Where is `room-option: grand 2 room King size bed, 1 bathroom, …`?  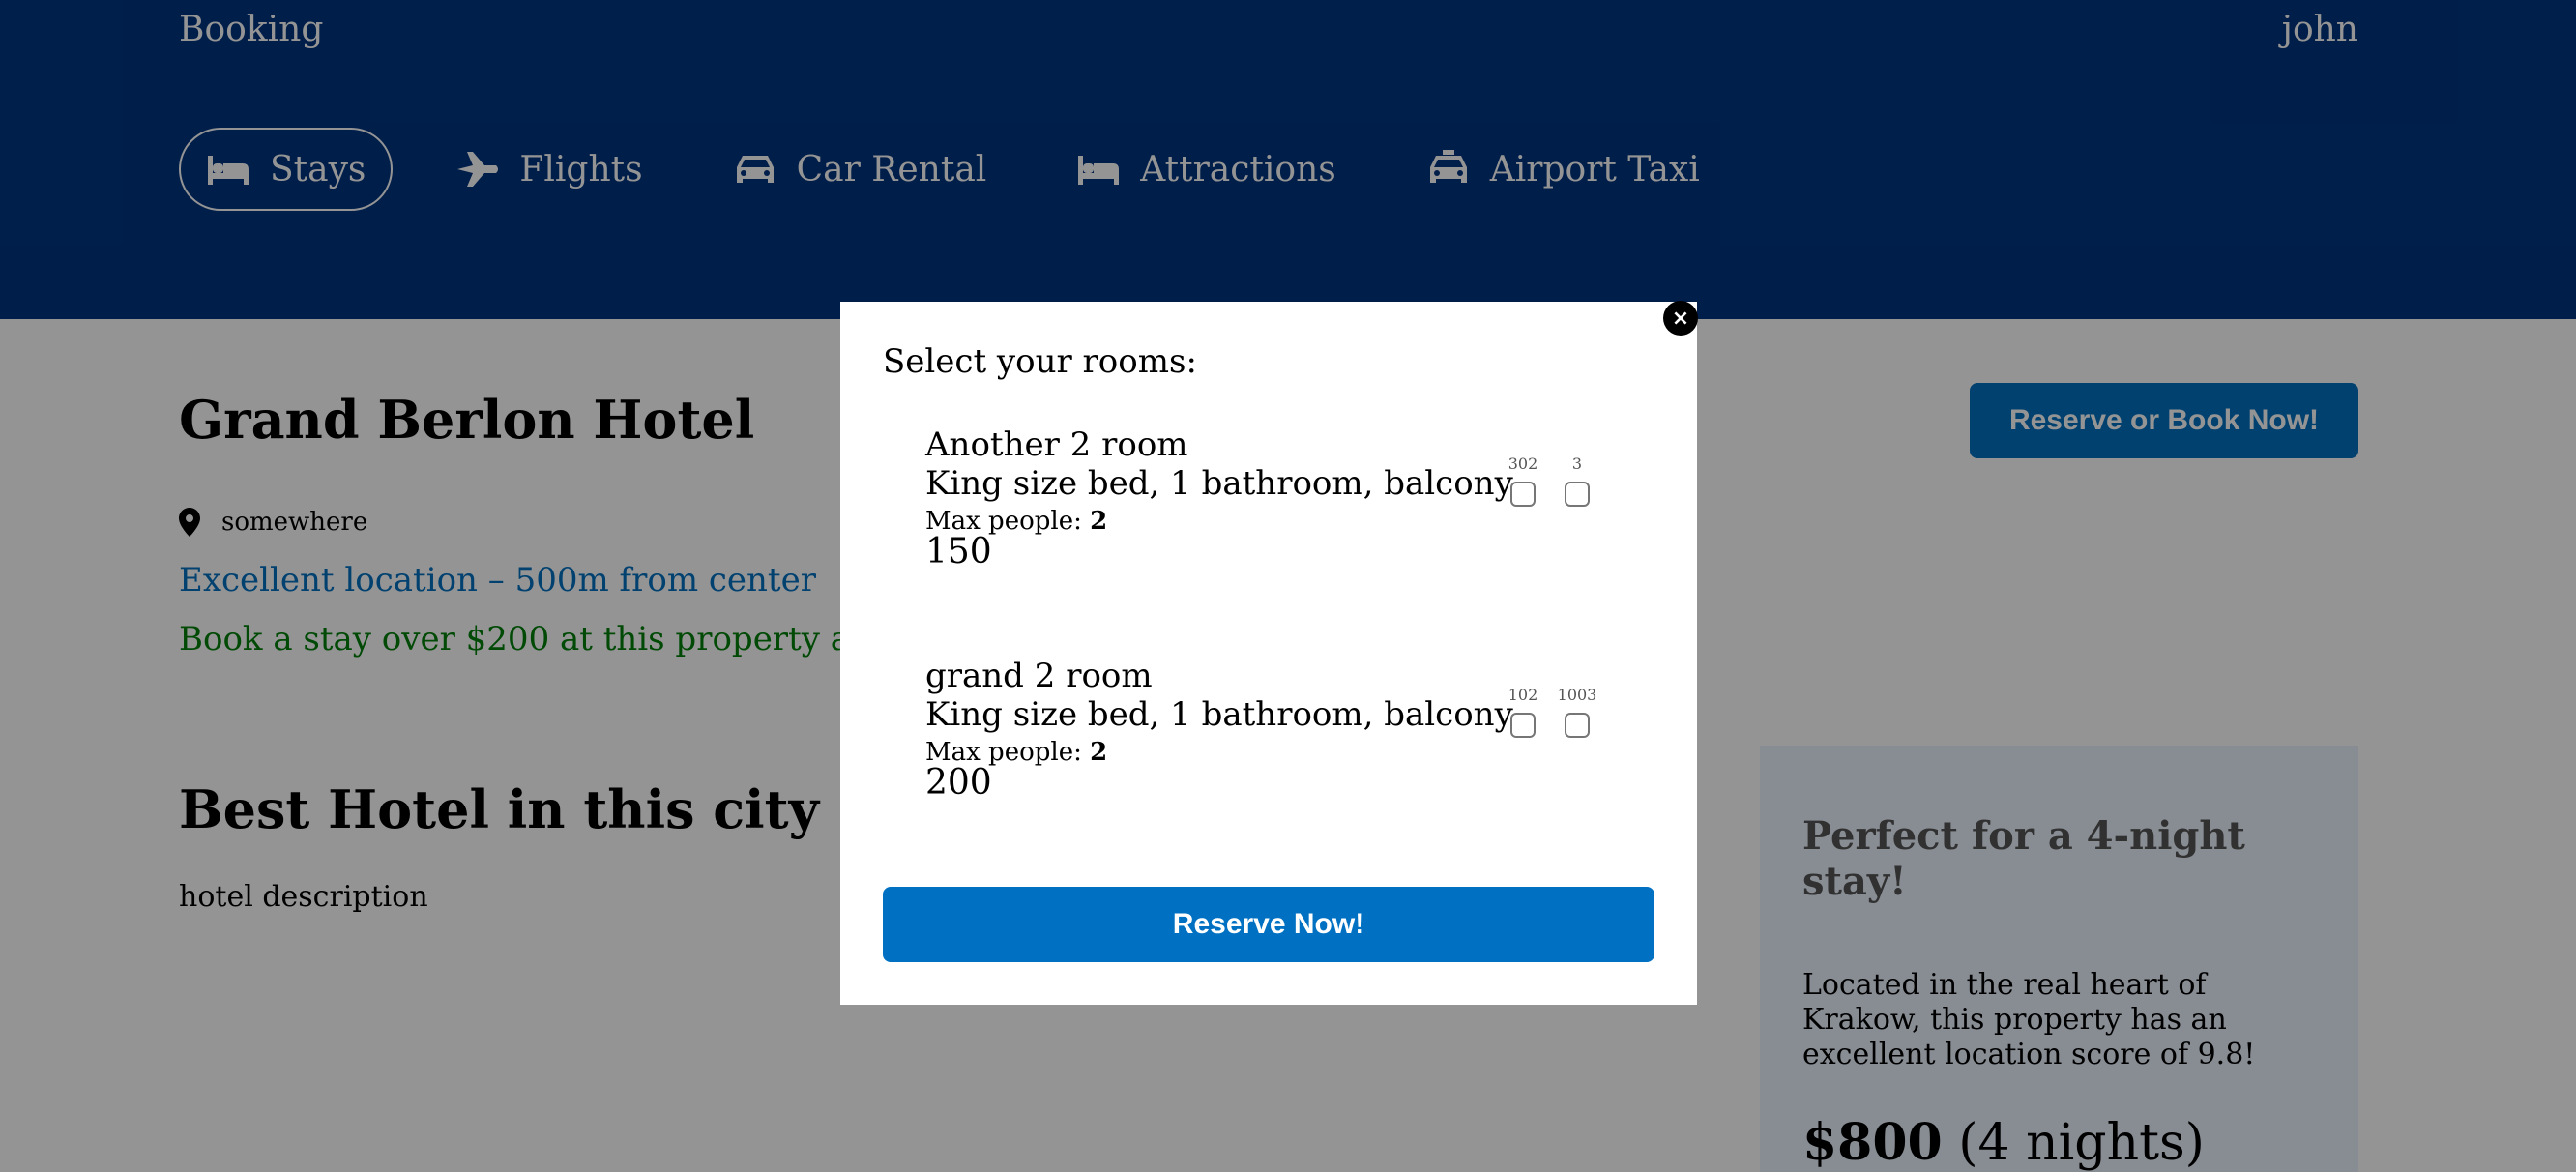
room-option: grand 2 room King size bed, 1 bathroom, … is located at coordinates (1302, 739).